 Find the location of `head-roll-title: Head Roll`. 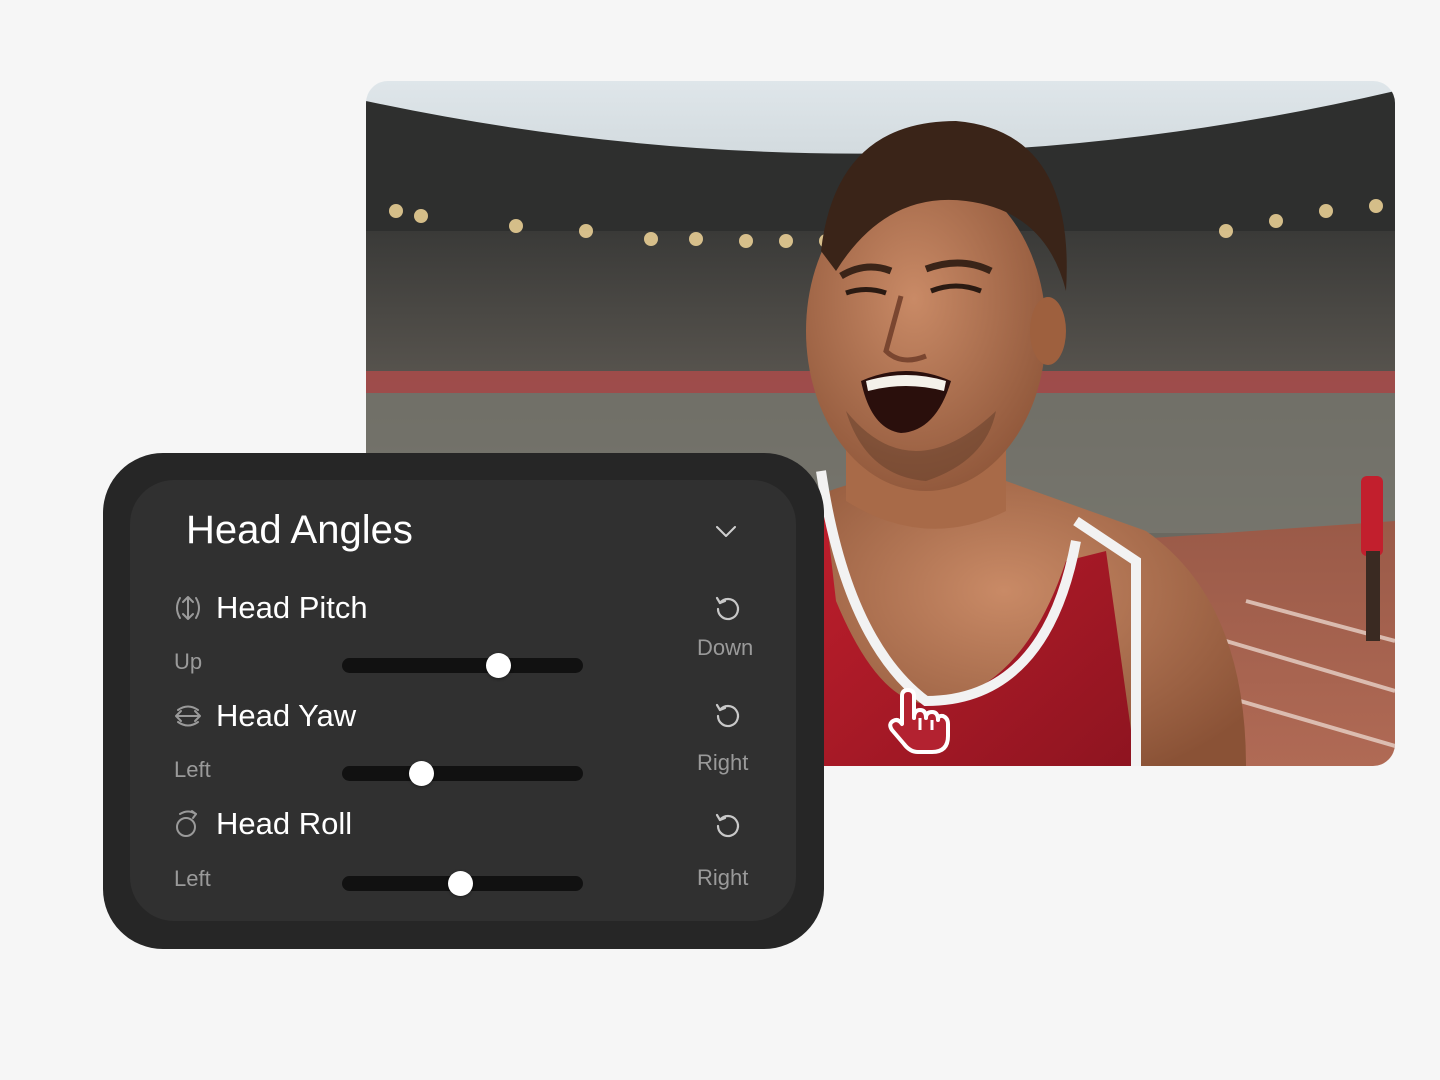

head-roll-title: Head Roll is located at coordinates (284, 823).